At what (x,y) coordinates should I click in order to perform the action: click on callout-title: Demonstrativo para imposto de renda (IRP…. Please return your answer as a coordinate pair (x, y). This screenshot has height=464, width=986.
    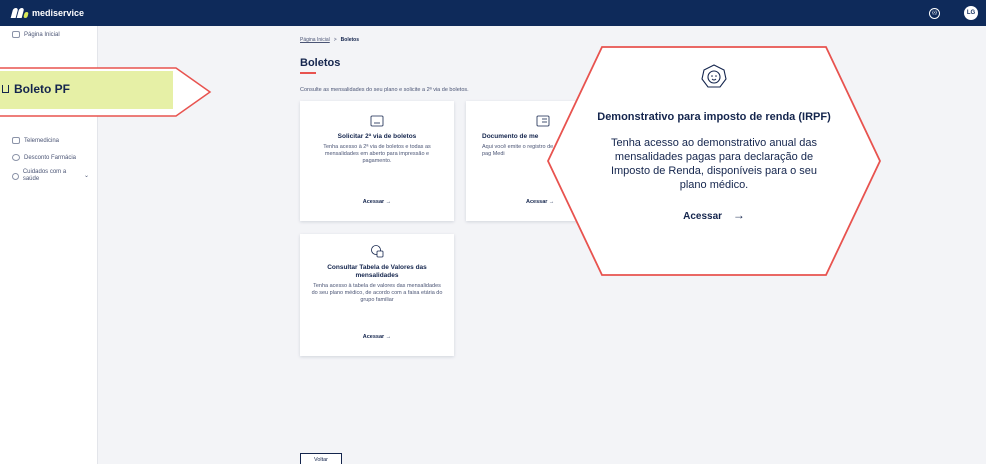
    Looking at the image, I should click on (714, 117).